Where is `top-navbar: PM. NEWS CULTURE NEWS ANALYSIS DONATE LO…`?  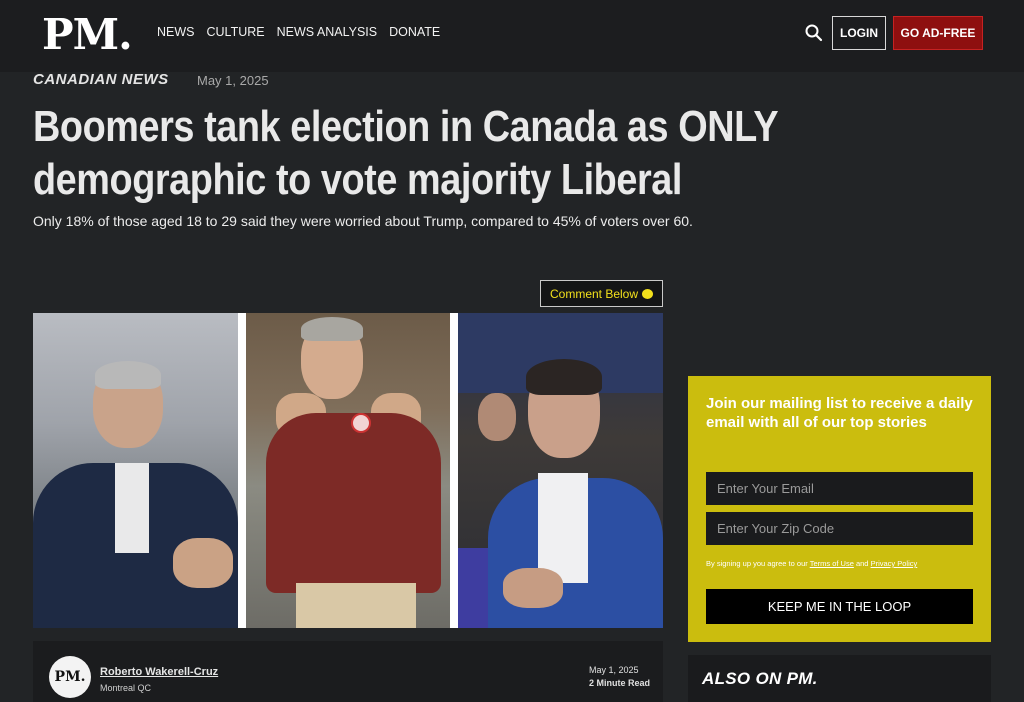 top-navbar: PM. NEWS CULTURE NEWS ANALYSIS DONATE LO… is located at coordinates (512, 36).